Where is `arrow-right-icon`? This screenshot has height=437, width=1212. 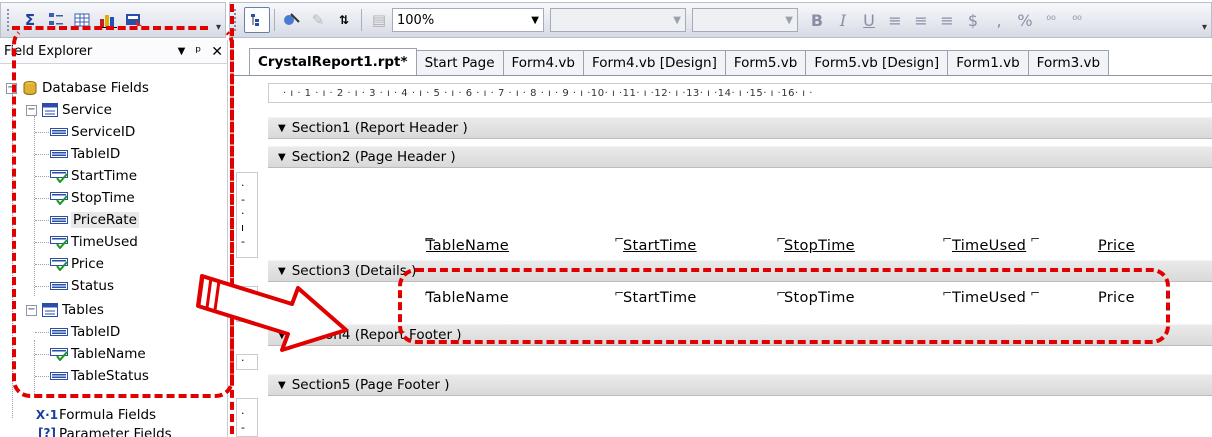
arrow-right-icon is located at coordinates (272, 313).